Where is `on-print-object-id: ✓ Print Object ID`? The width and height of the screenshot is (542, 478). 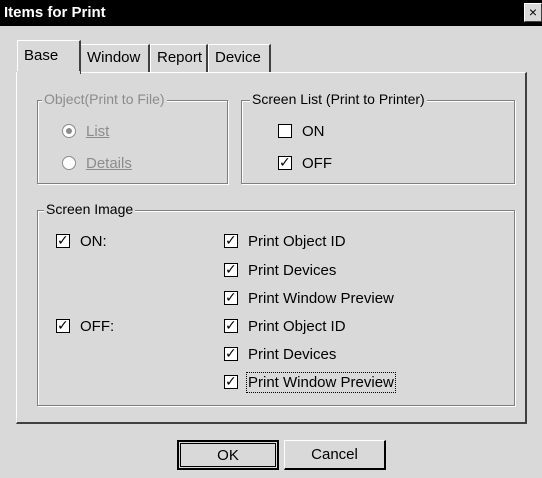
on-print-object-id: ✓ Print Object ID is located at coordinates (285, 241).